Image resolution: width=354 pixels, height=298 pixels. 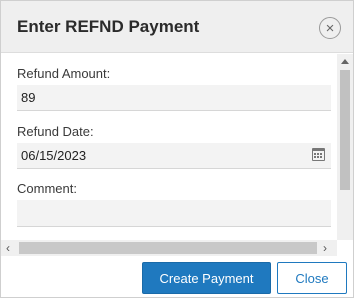 I want to click on dialog-footer: Create Payment Close, so click(x=177, y=277).